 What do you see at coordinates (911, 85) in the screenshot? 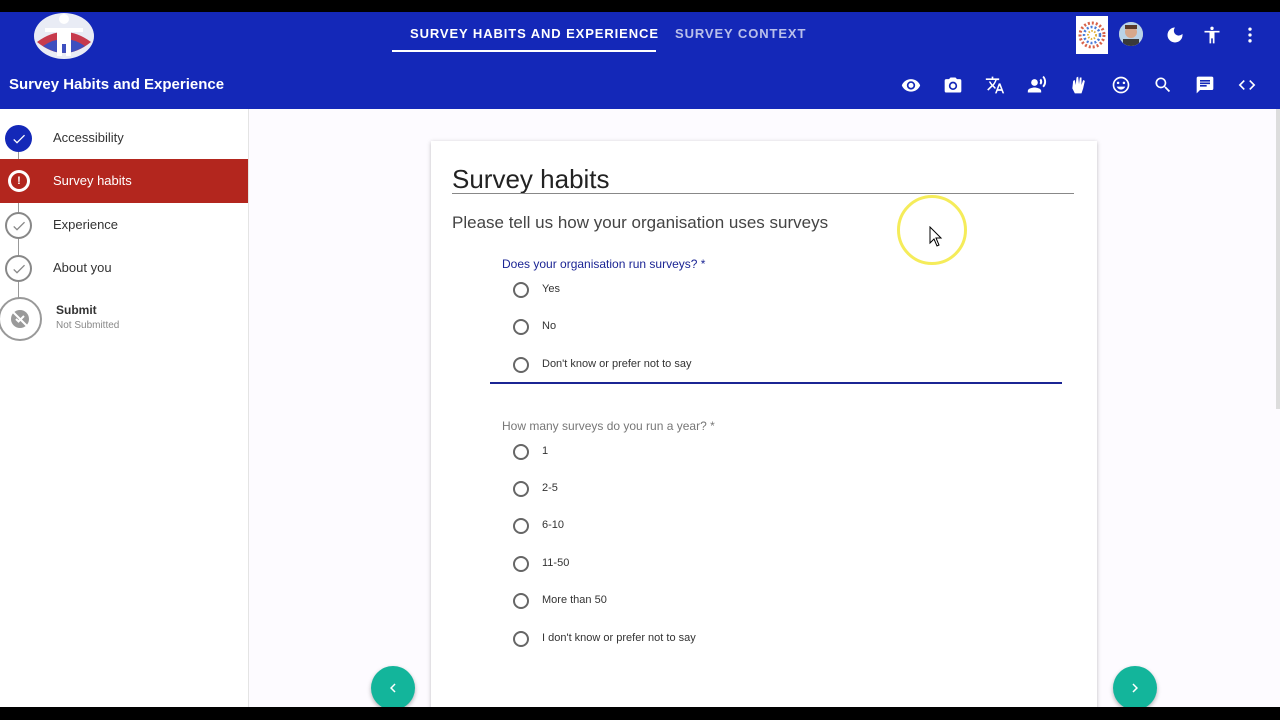
I see `eye-icon` at bounding box center [911, 85].